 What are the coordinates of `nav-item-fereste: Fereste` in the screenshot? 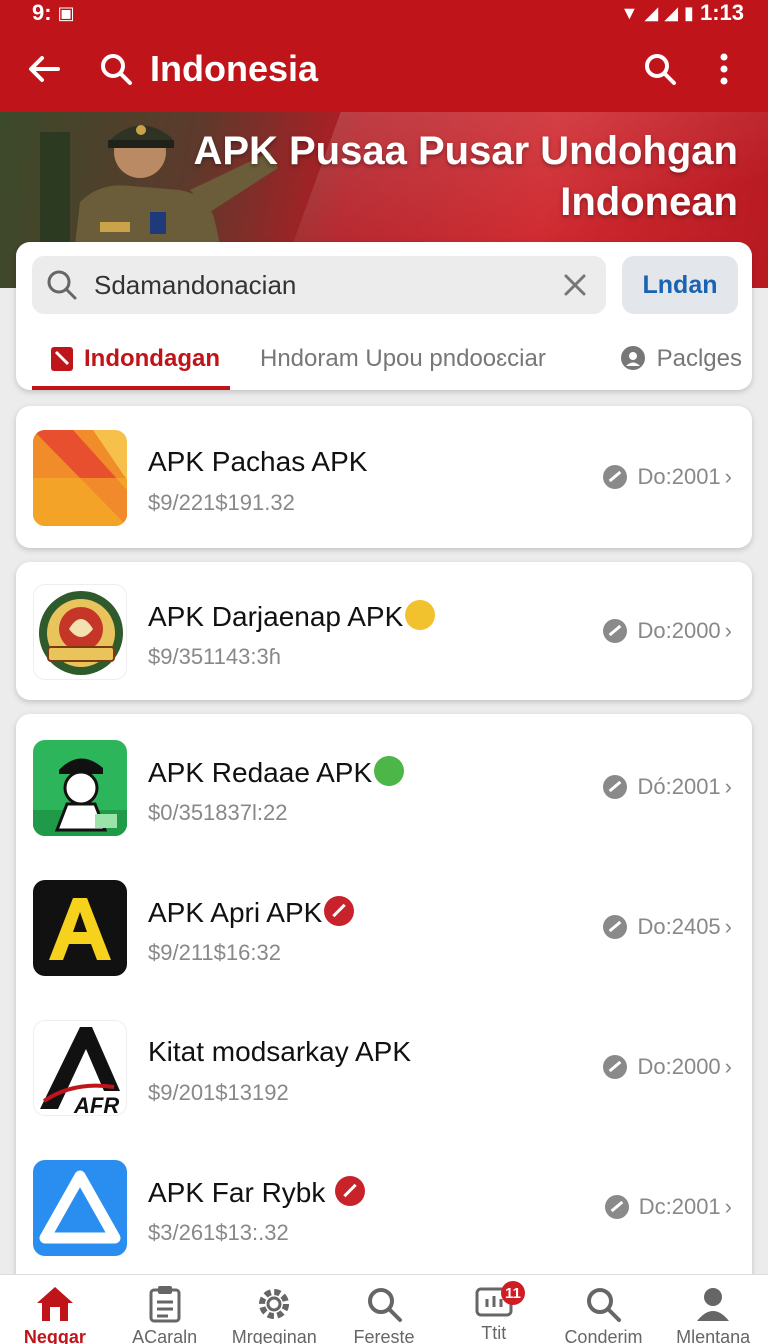 It's located at (384, 1309).